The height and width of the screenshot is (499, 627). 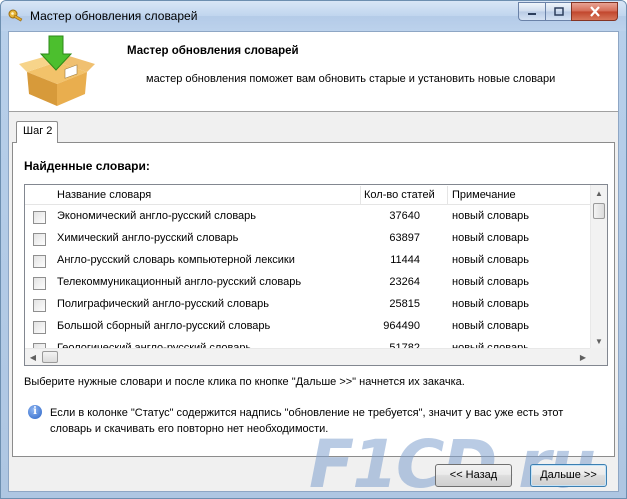 What do you see at coordinates (114, 16) in the screenshot?
I see `window-title: Мастер обновления словарей` at bounding box center [114, 16].